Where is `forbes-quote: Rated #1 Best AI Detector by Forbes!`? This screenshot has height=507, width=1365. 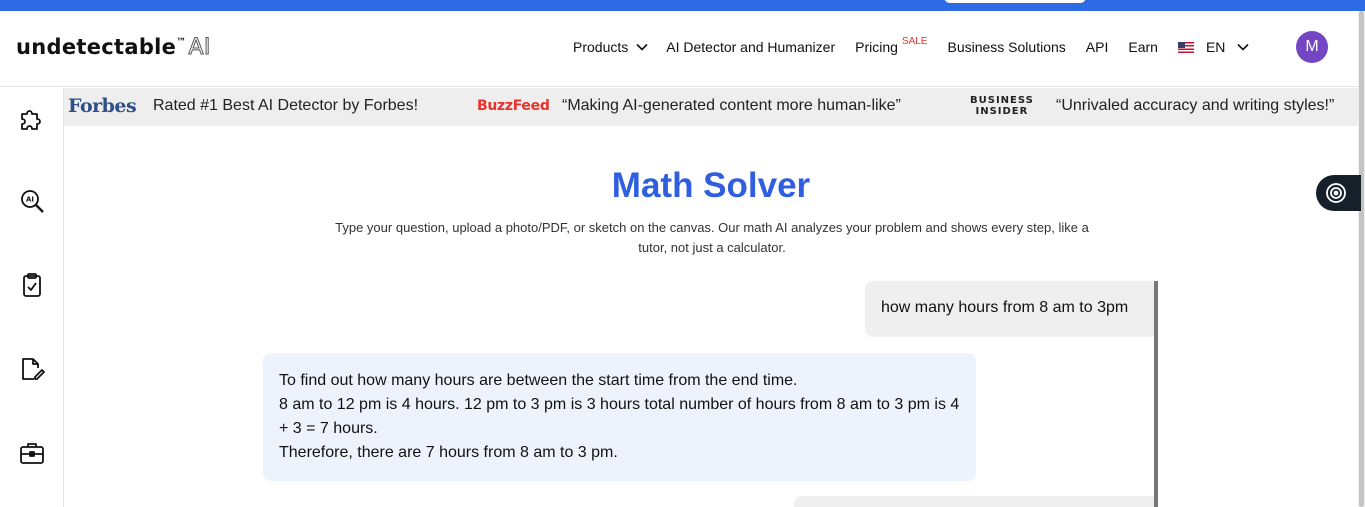
forbes-quote: Rated #1 Best AI Detector by Forbes! is located at coordinates (286, 105).